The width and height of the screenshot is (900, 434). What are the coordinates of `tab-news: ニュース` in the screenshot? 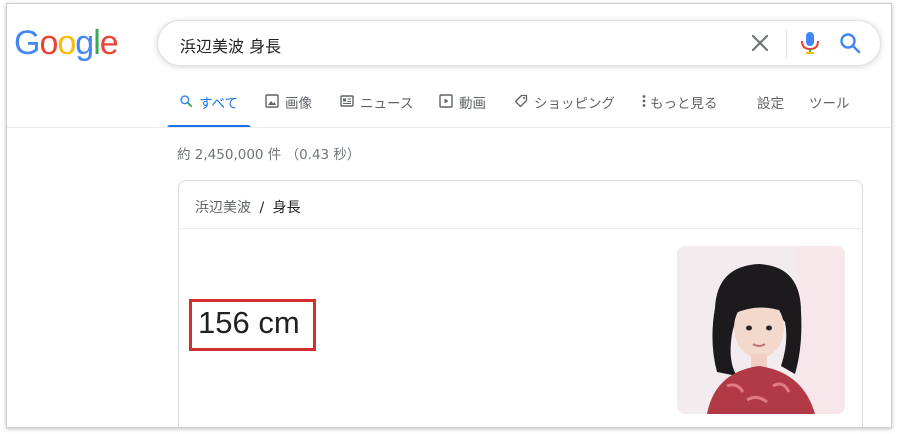 It's located at (376, 109).